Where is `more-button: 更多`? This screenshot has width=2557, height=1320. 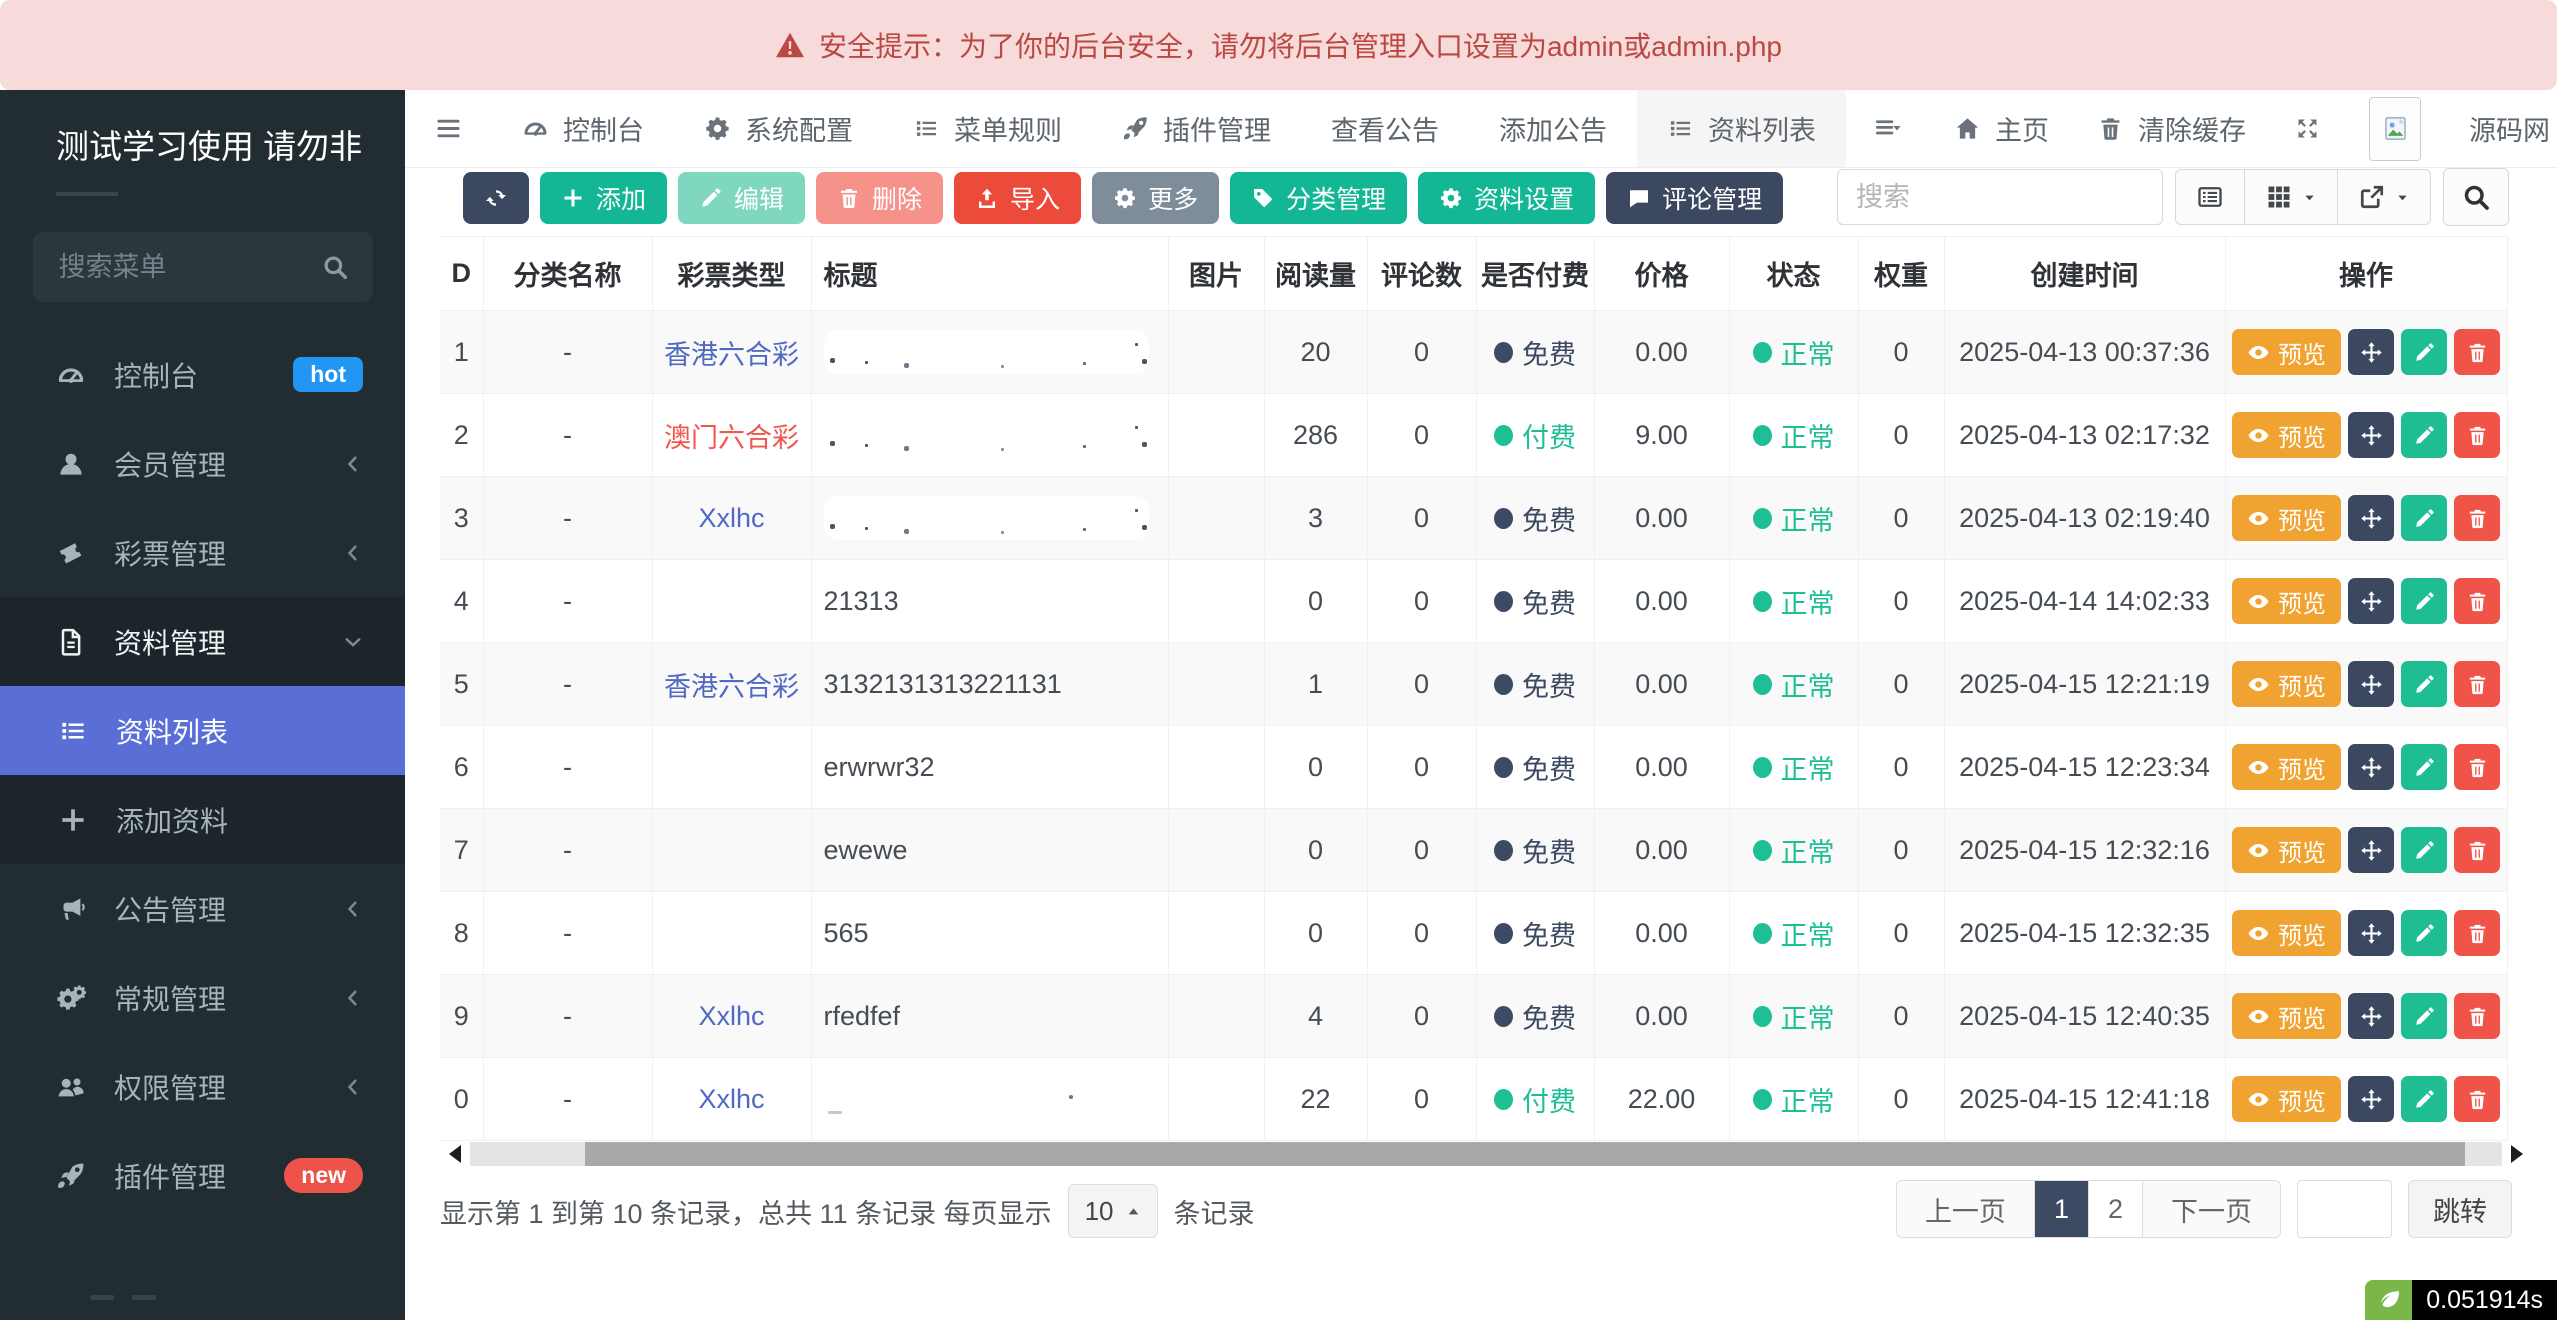 more-button: 更多 is located at coordinates (1156, 198).